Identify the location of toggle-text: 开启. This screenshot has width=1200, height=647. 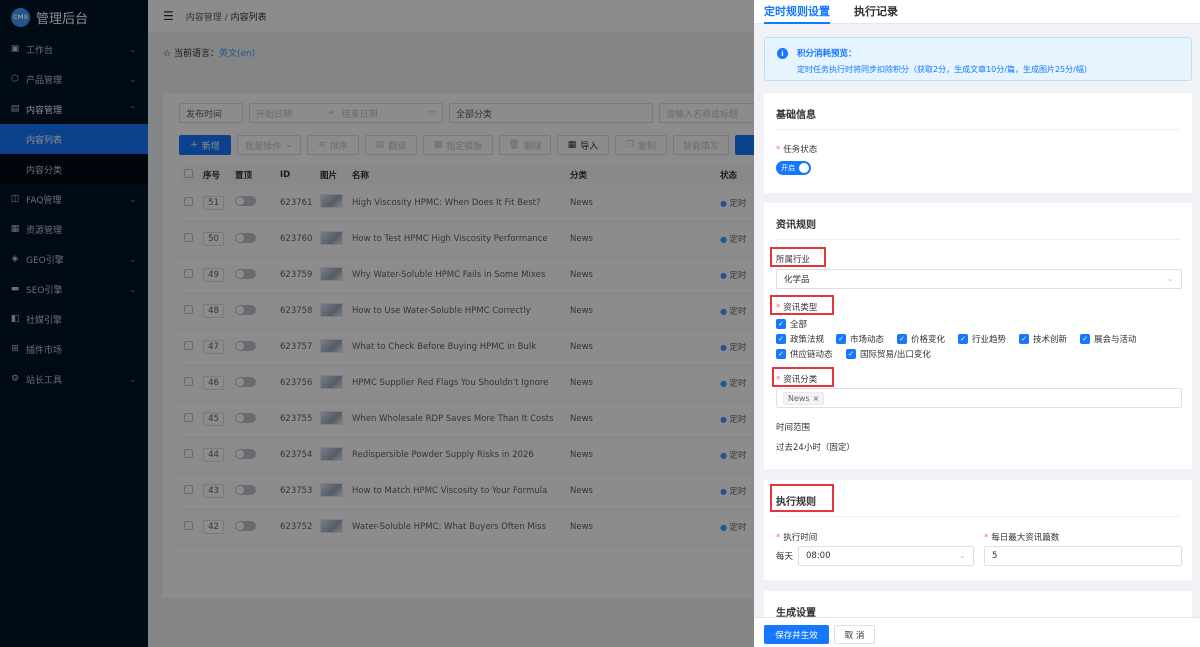
(788, 168).